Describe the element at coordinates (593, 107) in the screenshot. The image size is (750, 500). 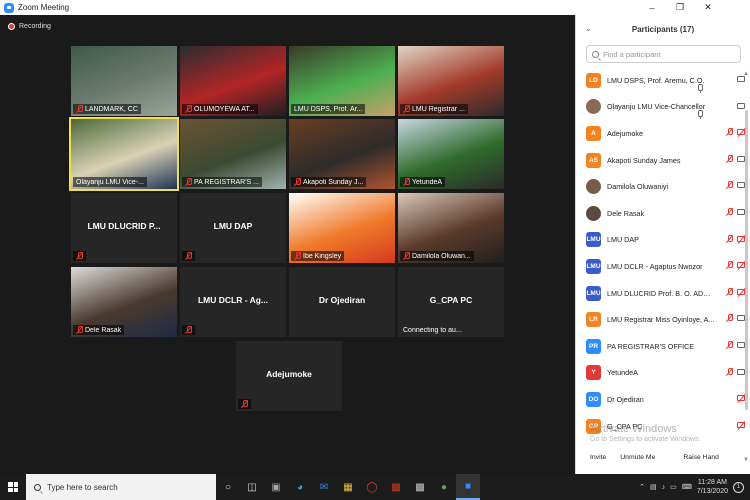
I see `participant-avatar` at that location.